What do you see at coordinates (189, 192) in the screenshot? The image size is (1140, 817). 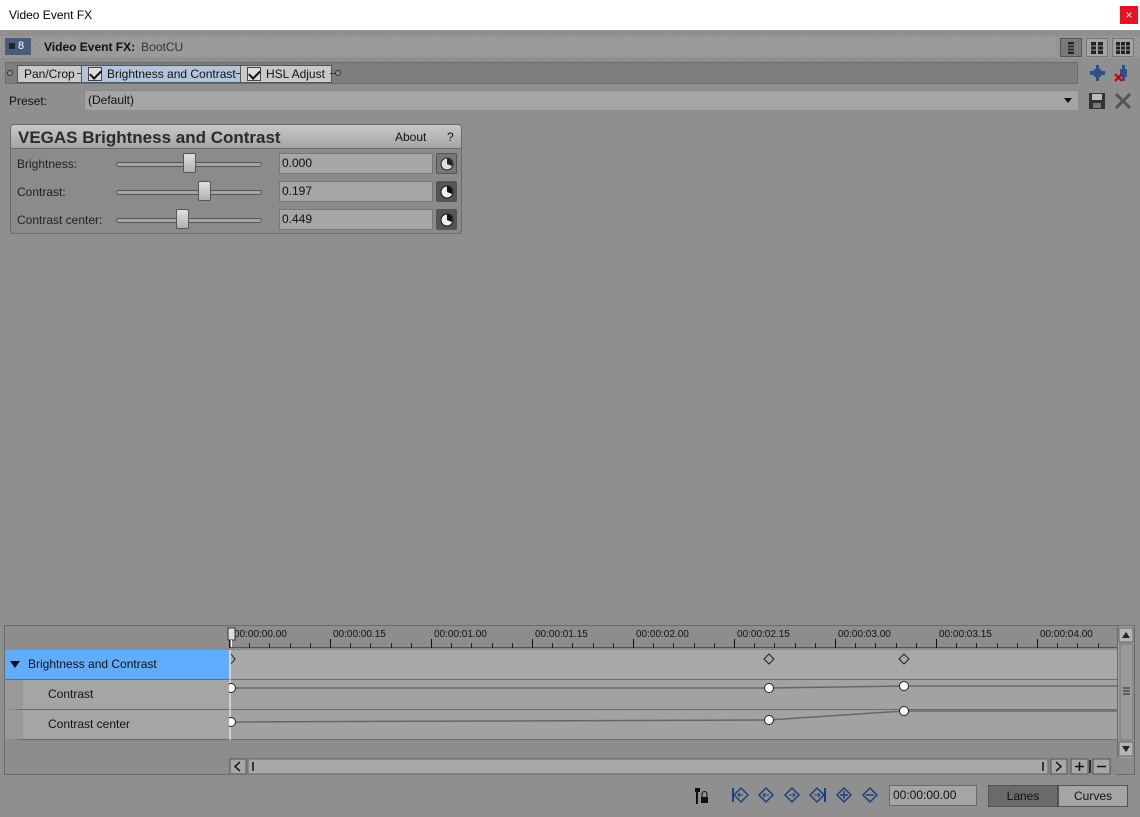 I see `contrast-slider` at bounding box center [189, 192].